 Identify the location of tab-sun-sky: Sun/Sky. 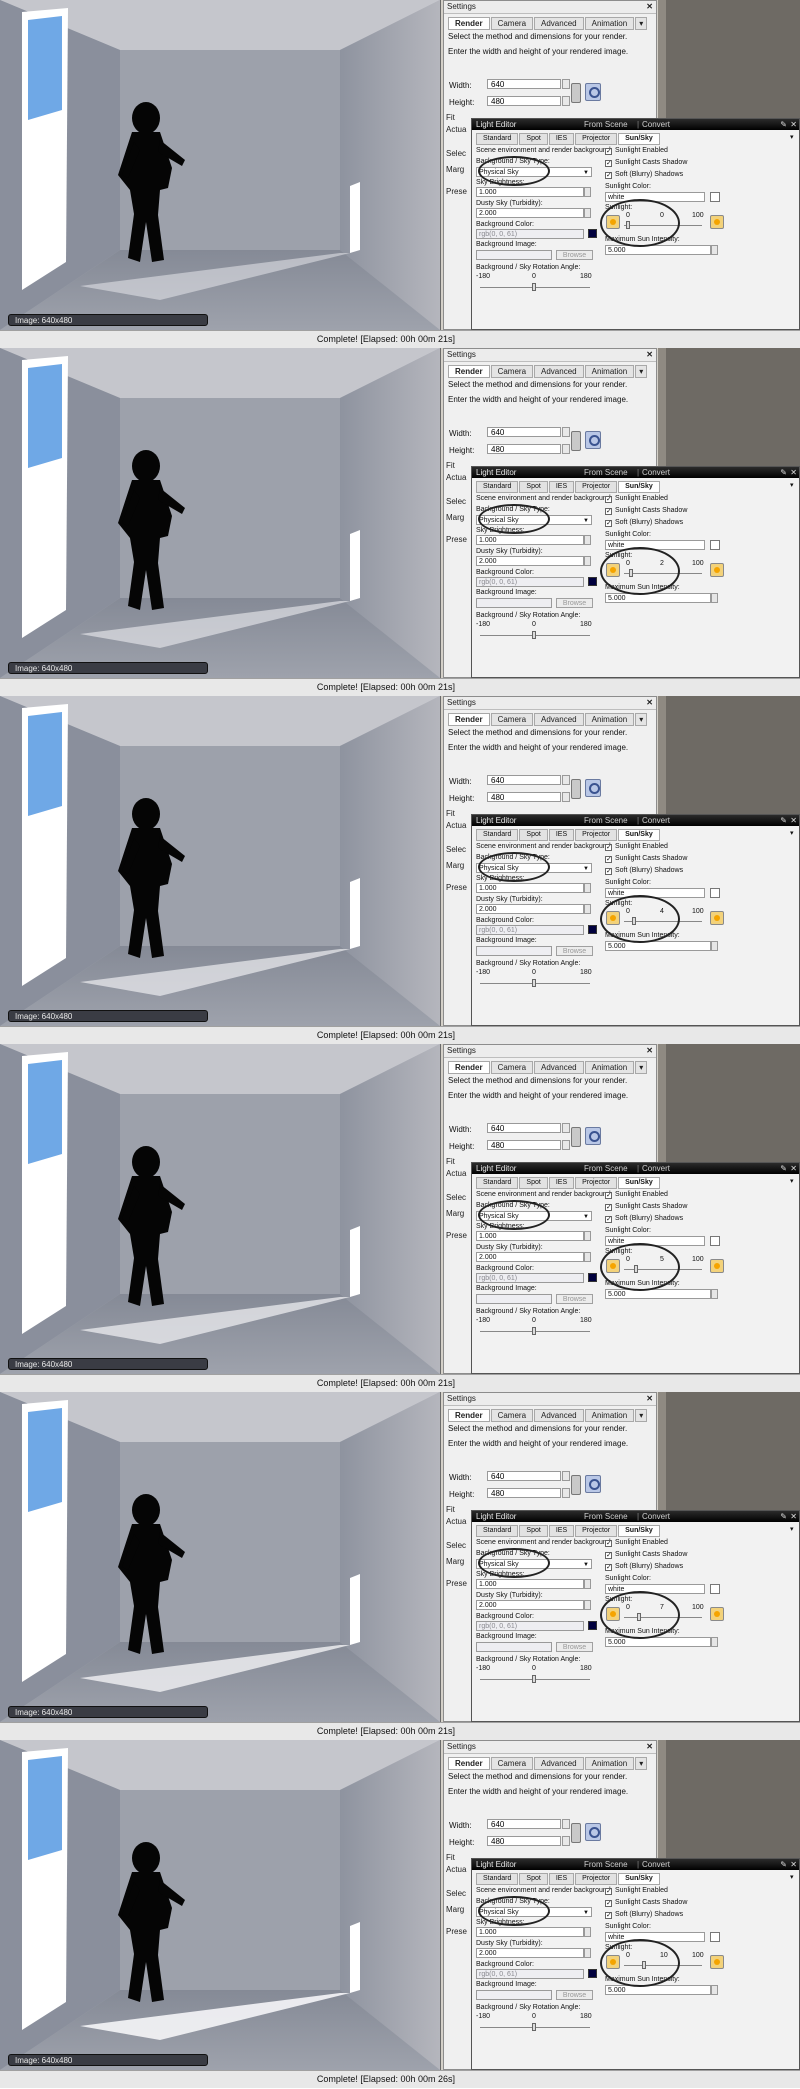
(639, 139).